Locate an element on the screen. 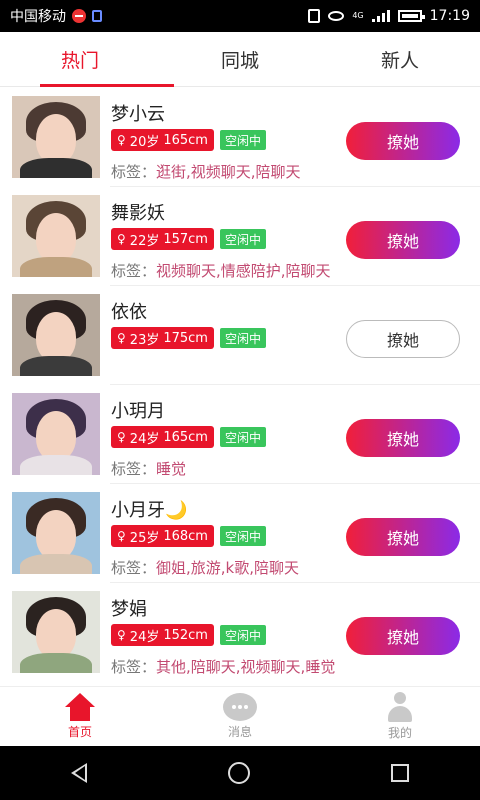 Image resolution: width=480 pixels, height=800 pixels. age: 23岁 is located at coordinates (144, 340).